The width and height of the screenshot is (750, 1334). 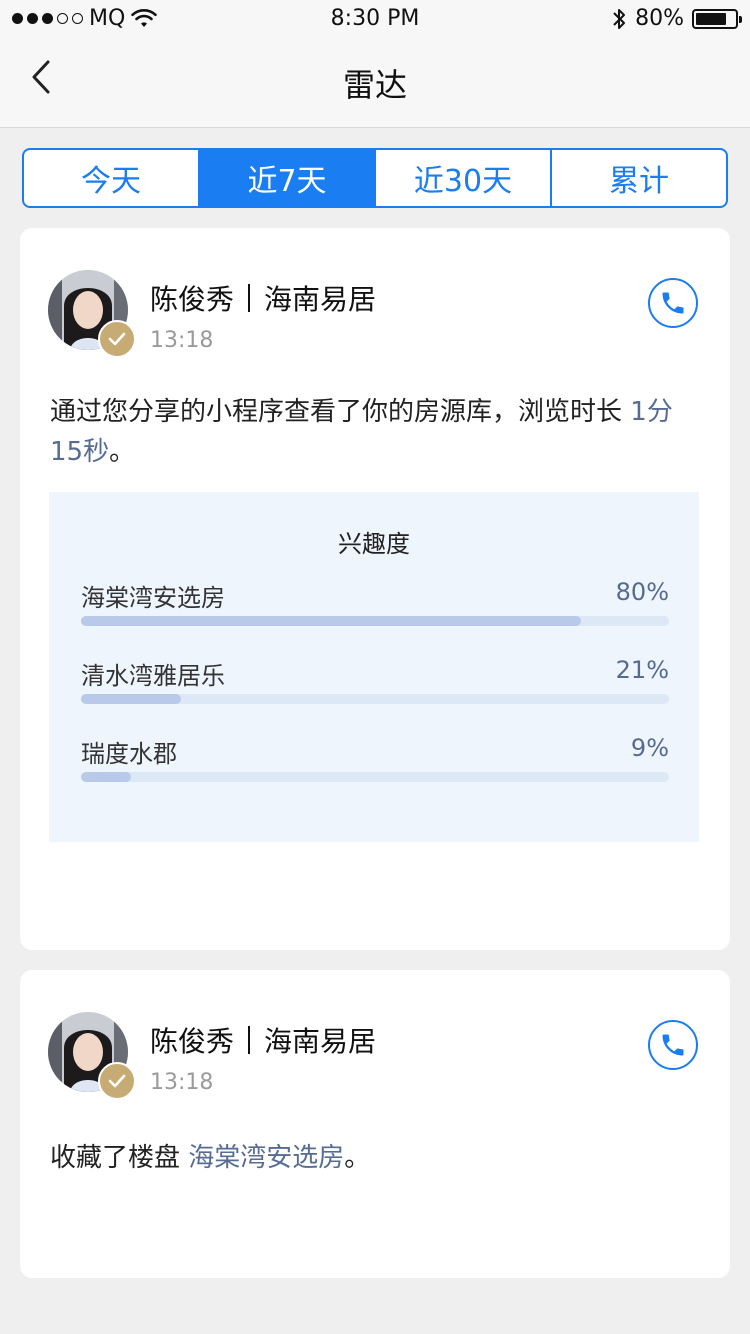 What do you see at coordinates (153, 598) in the screenshot?
I see `property-label: 海棠湾安选房` at bounding box center [153, 598].